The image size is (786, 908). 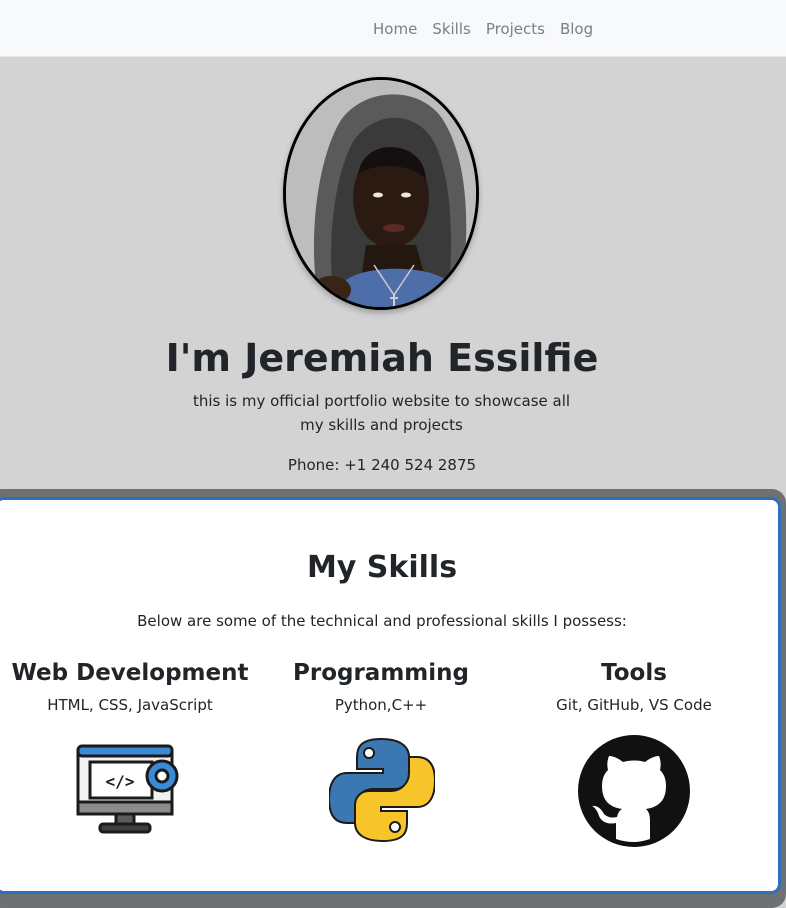 What do you see at coordinates (451, 29) in the screenshot?
I see `nav-skills-link: Skills` at bounding box center [451, 29].